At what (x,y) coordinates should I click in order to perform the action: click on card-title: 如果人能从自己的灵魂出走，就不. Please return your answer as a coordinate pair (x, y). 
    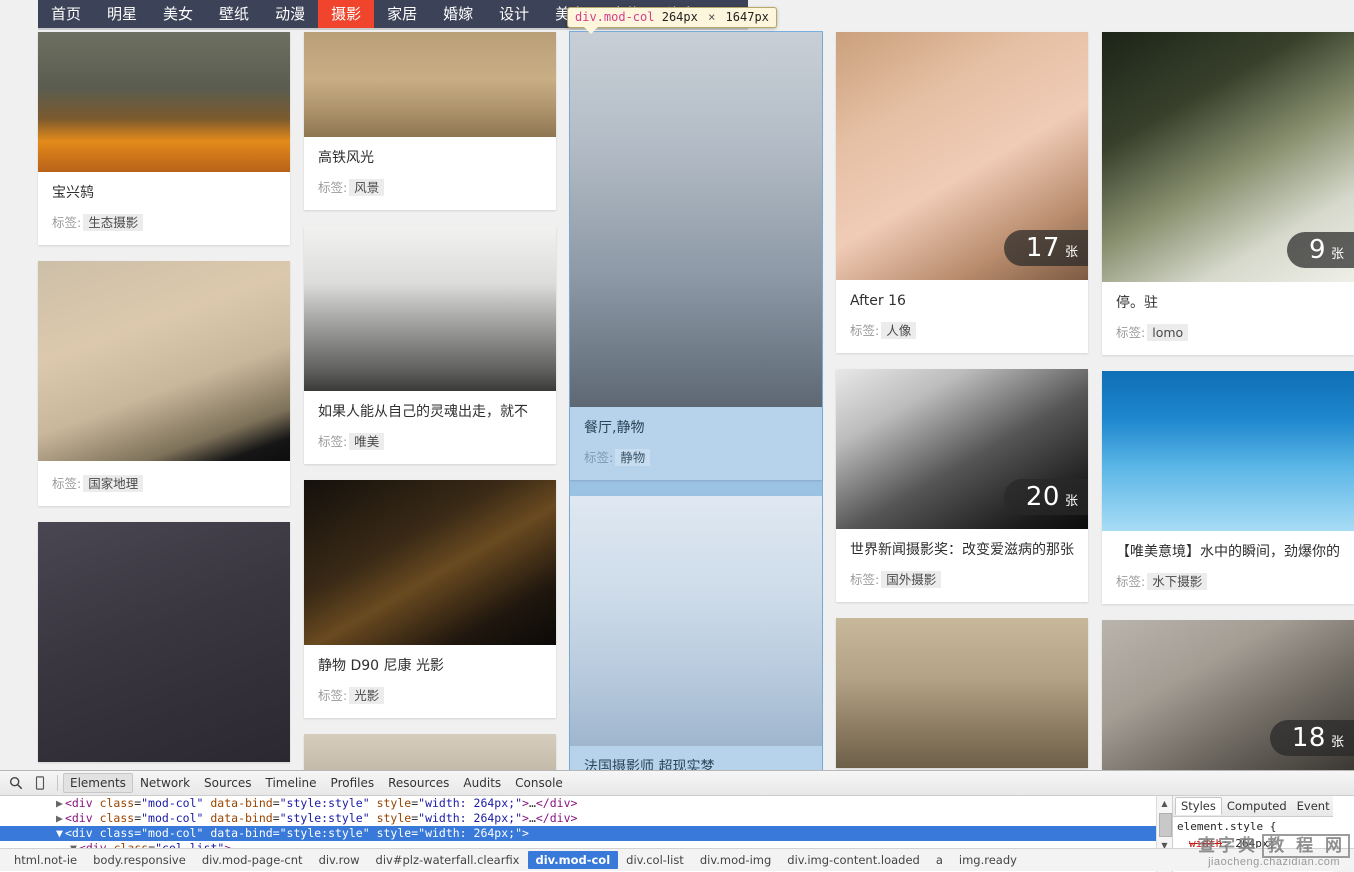
    Looking at the image, I should click on (430, 412).